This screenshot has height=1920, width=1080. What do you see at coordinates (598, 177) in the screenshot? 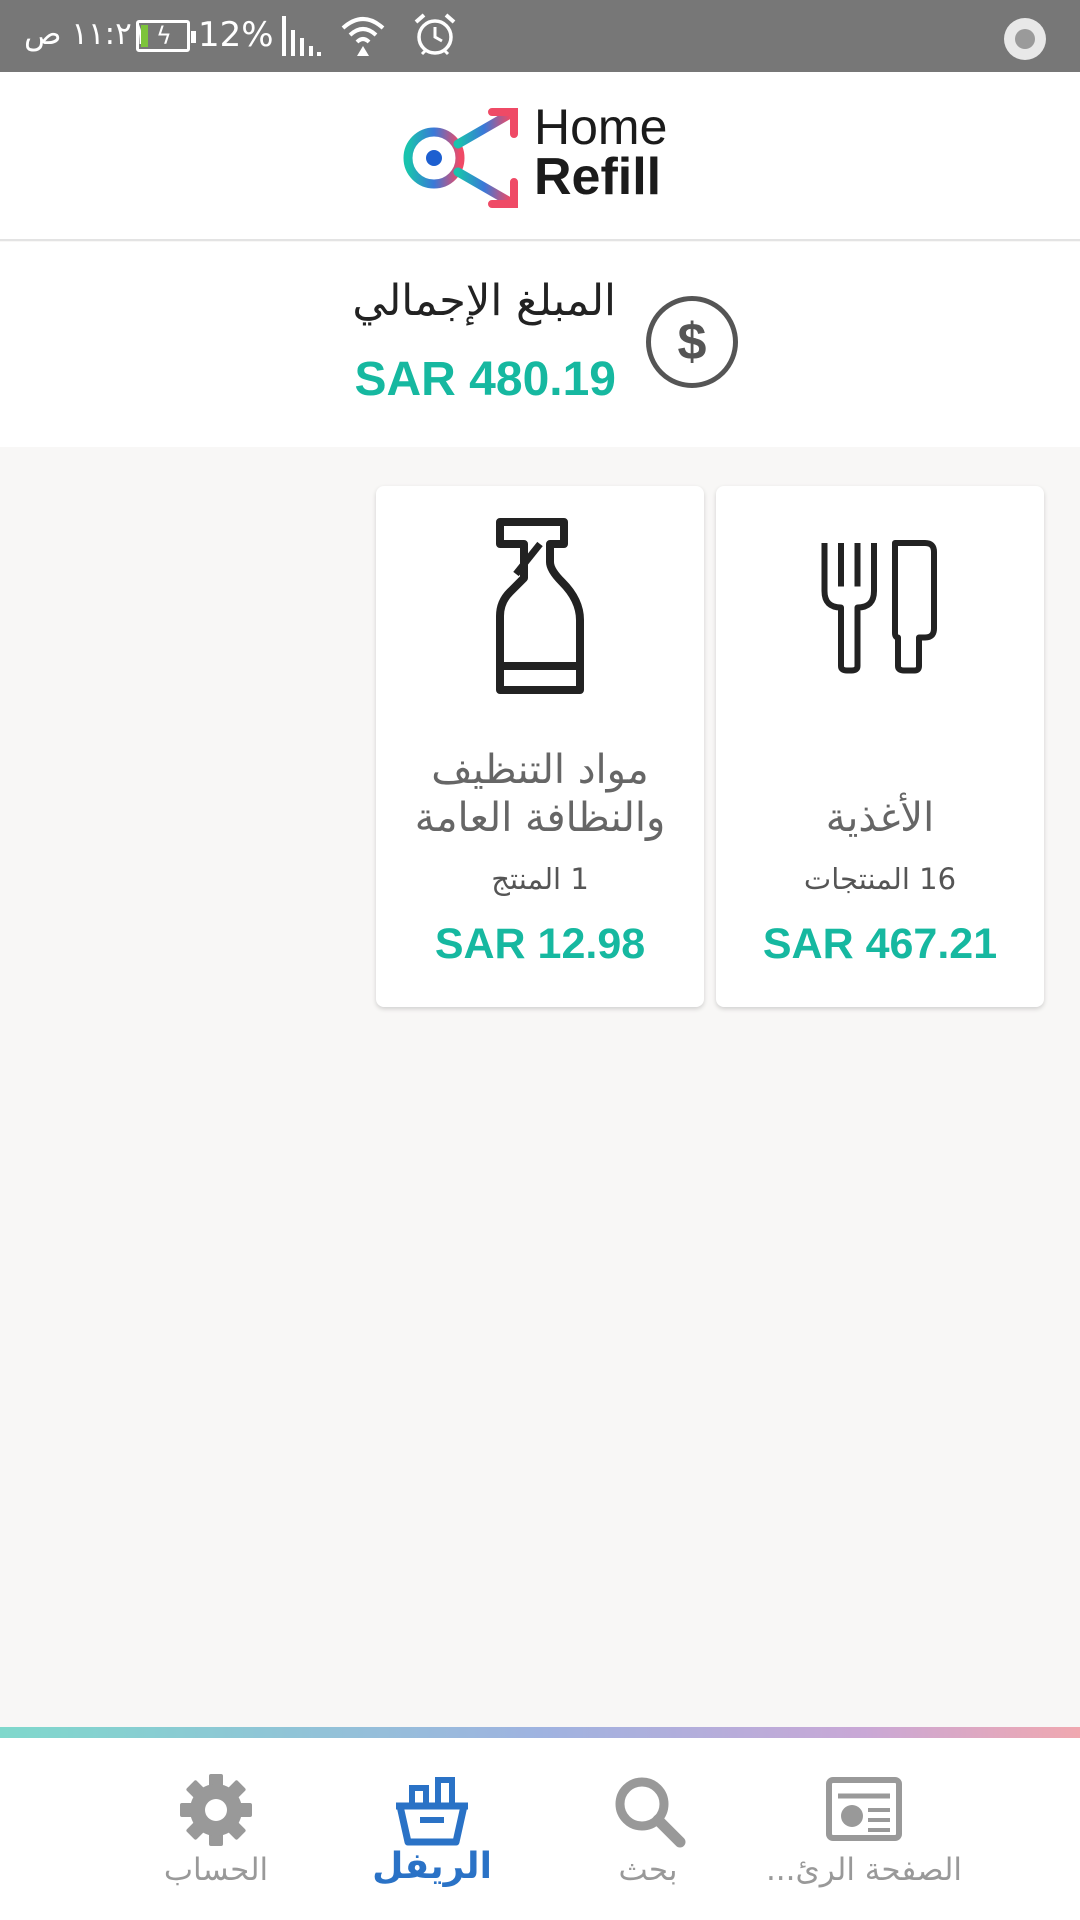
I see `logo-line-refill: Refill` at bounding box center [598, 177].